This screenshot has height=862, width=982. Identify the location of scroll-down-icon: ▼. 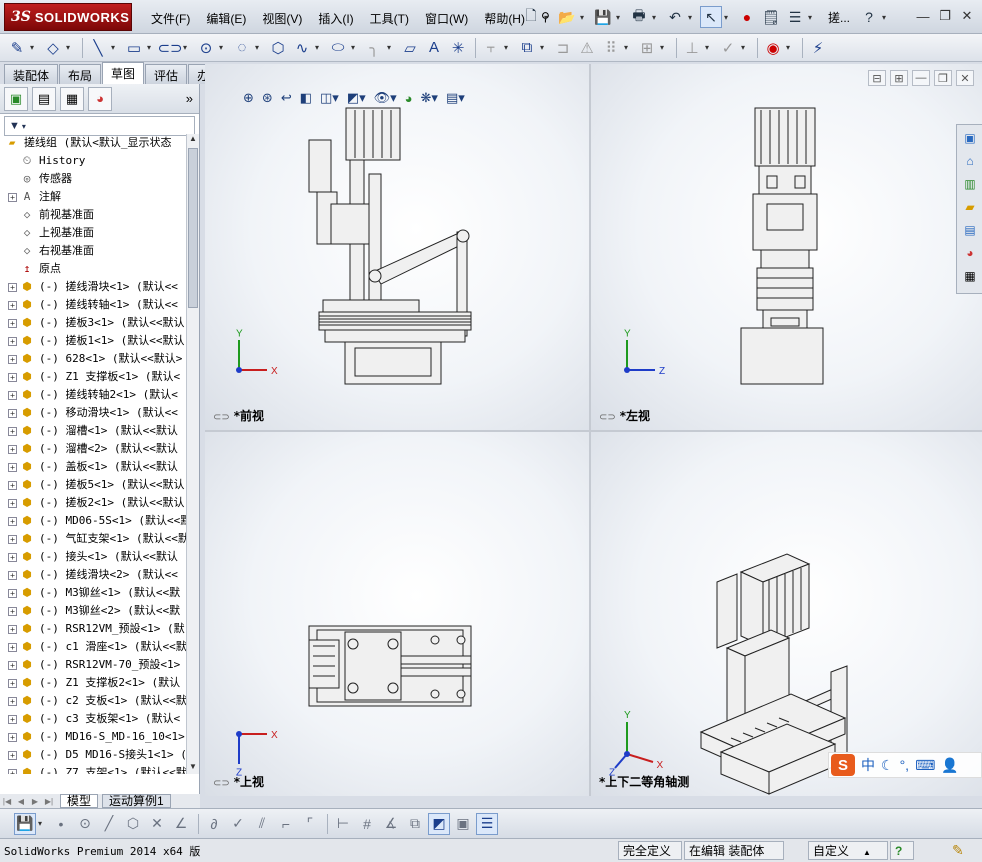
(193, 768).